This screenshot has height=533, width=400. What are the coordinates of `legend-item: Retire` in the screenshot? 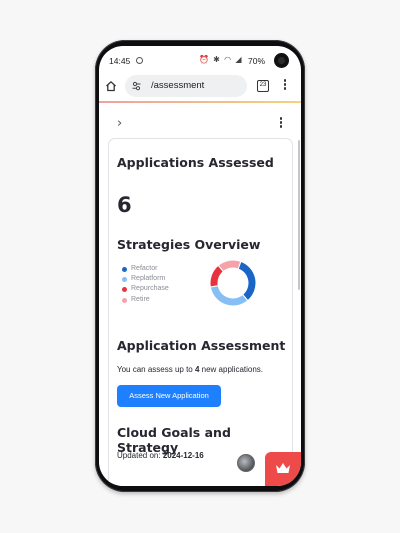 It's located at (145, 300).